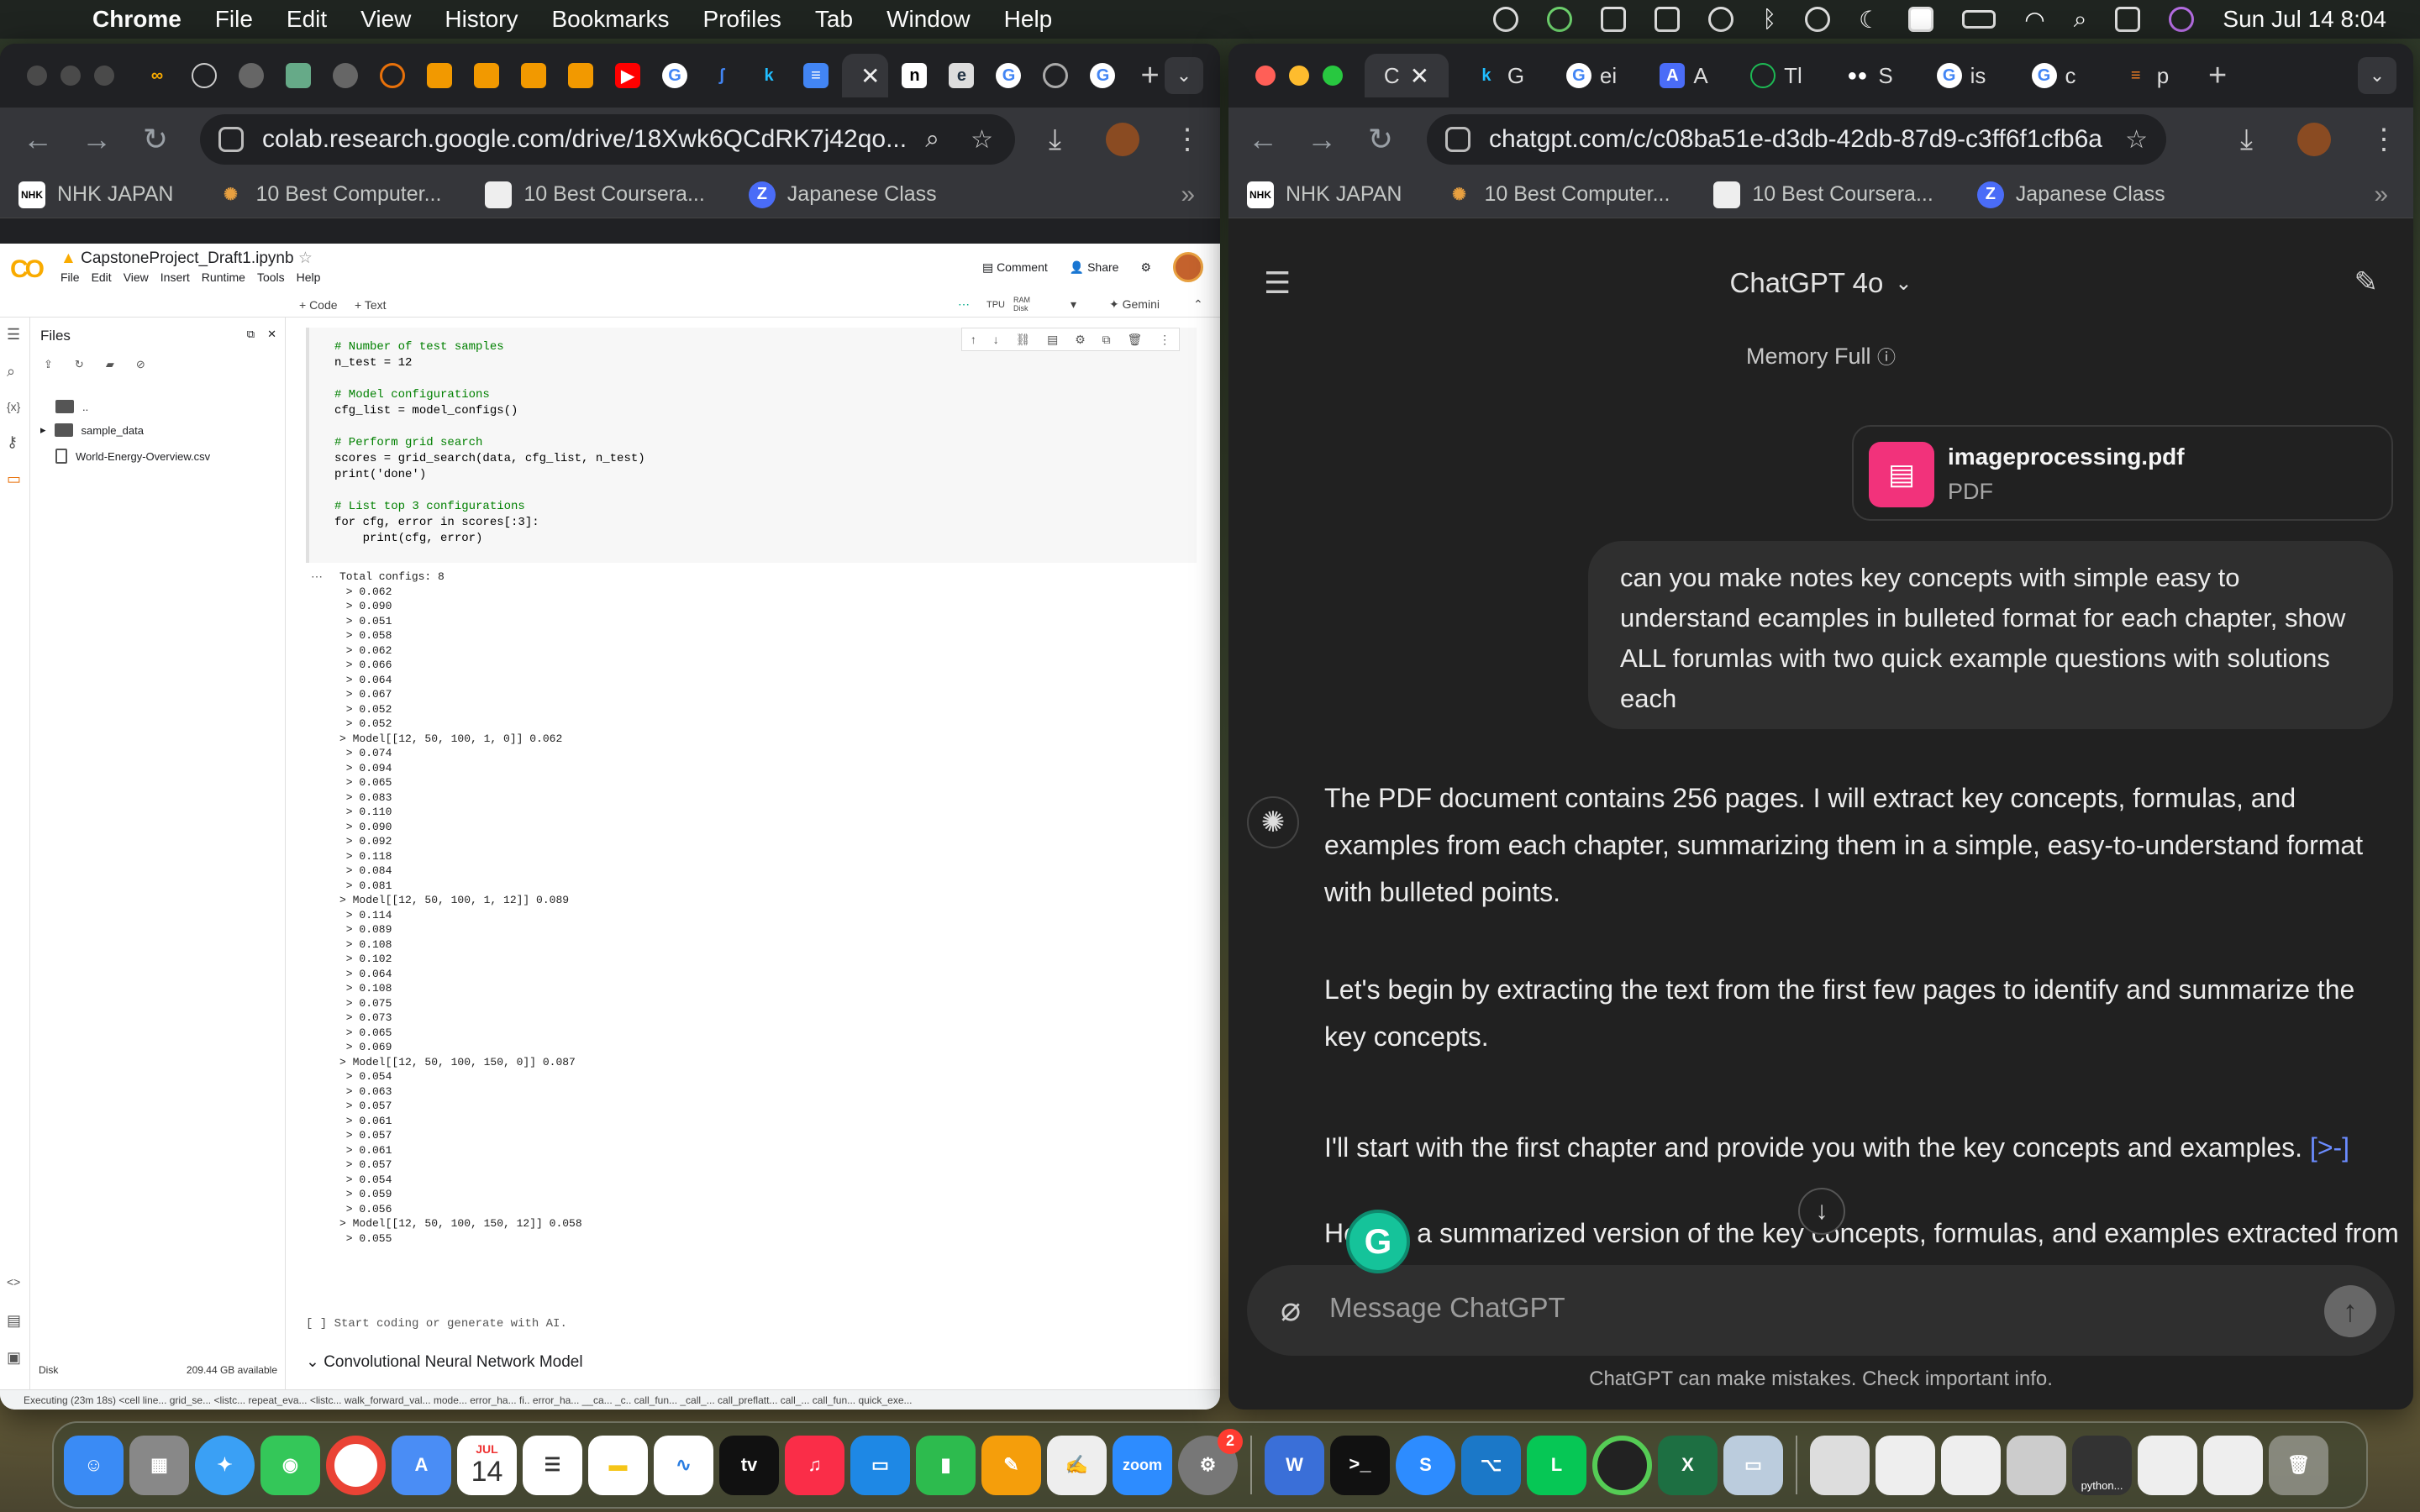  Describe the element at coordinates (1807, 283) in the screenshot. I see `model-name: ChatGPT 4o` at that location.